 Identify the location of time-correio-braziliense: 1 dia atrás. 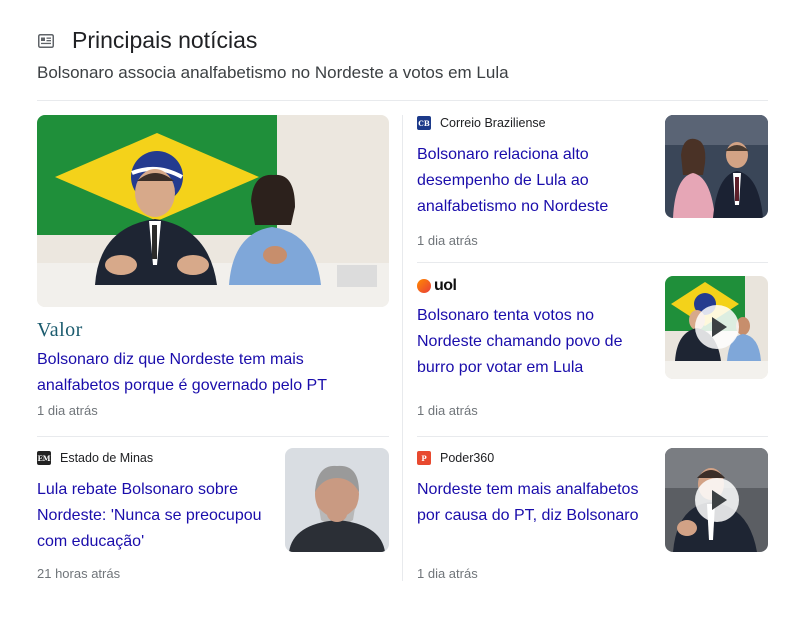
(447, 240).